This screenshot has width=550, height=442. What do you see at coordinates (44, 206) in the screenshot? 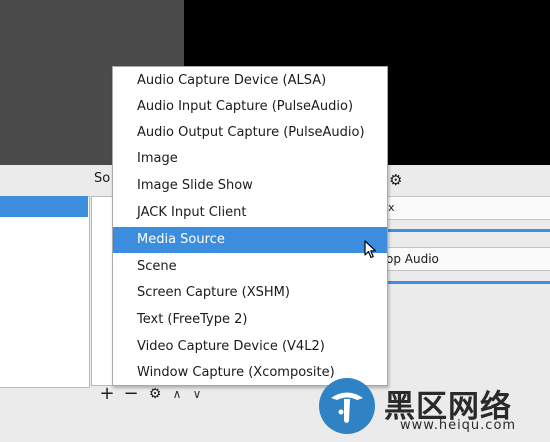
I see `scene-item-selected` at bounding box center [44, 206].